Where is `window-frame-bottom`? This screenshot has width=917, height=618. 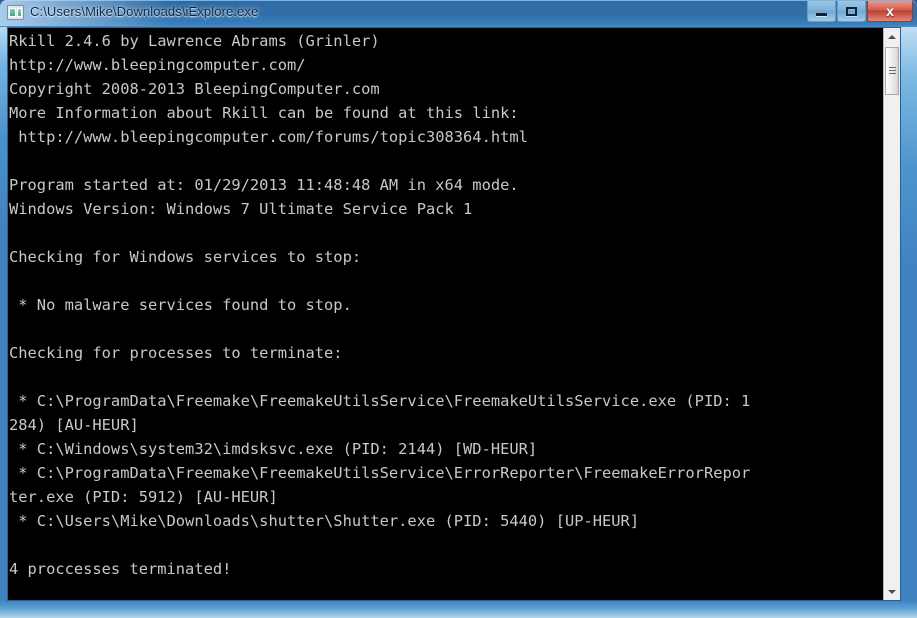
window-frame-bottom is located at coordinates (458, 609).